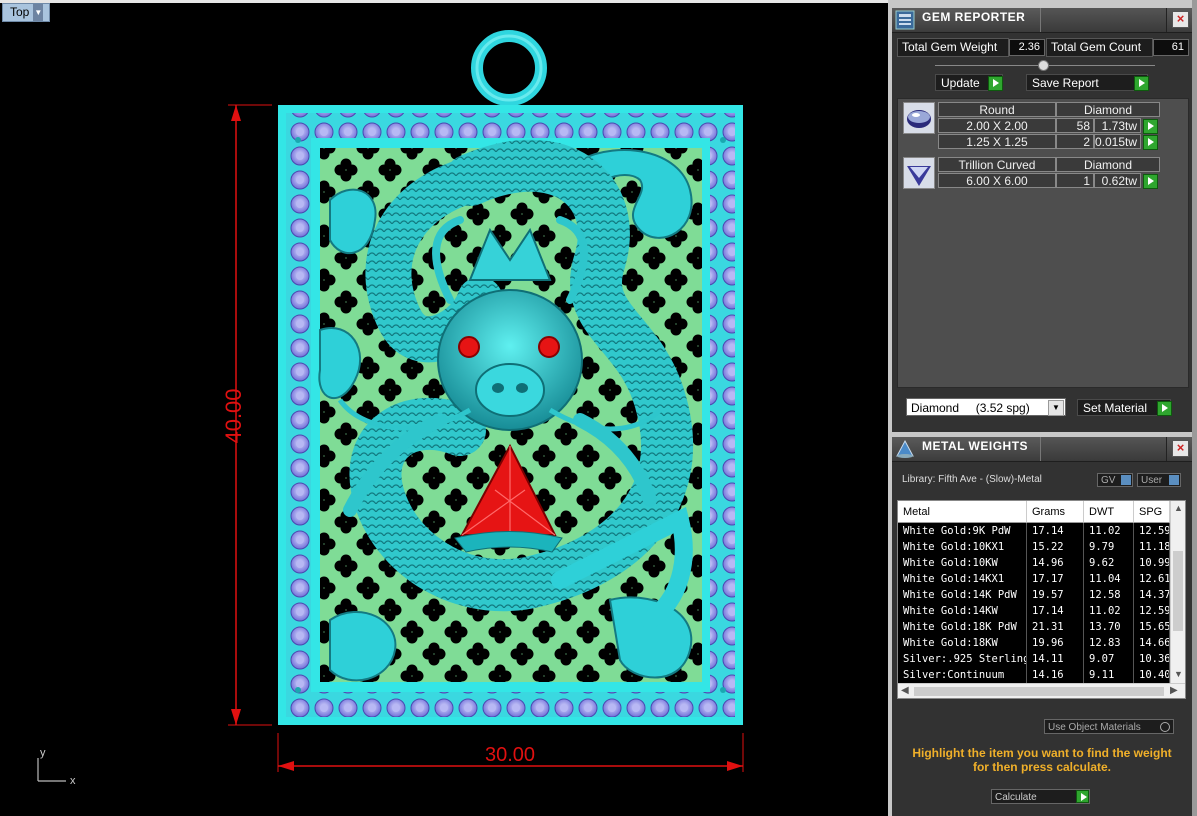  Describe the element at coordinates (962, 627) in the screenshot. I see `metal-name: White Gold:18K PdW` at that location.